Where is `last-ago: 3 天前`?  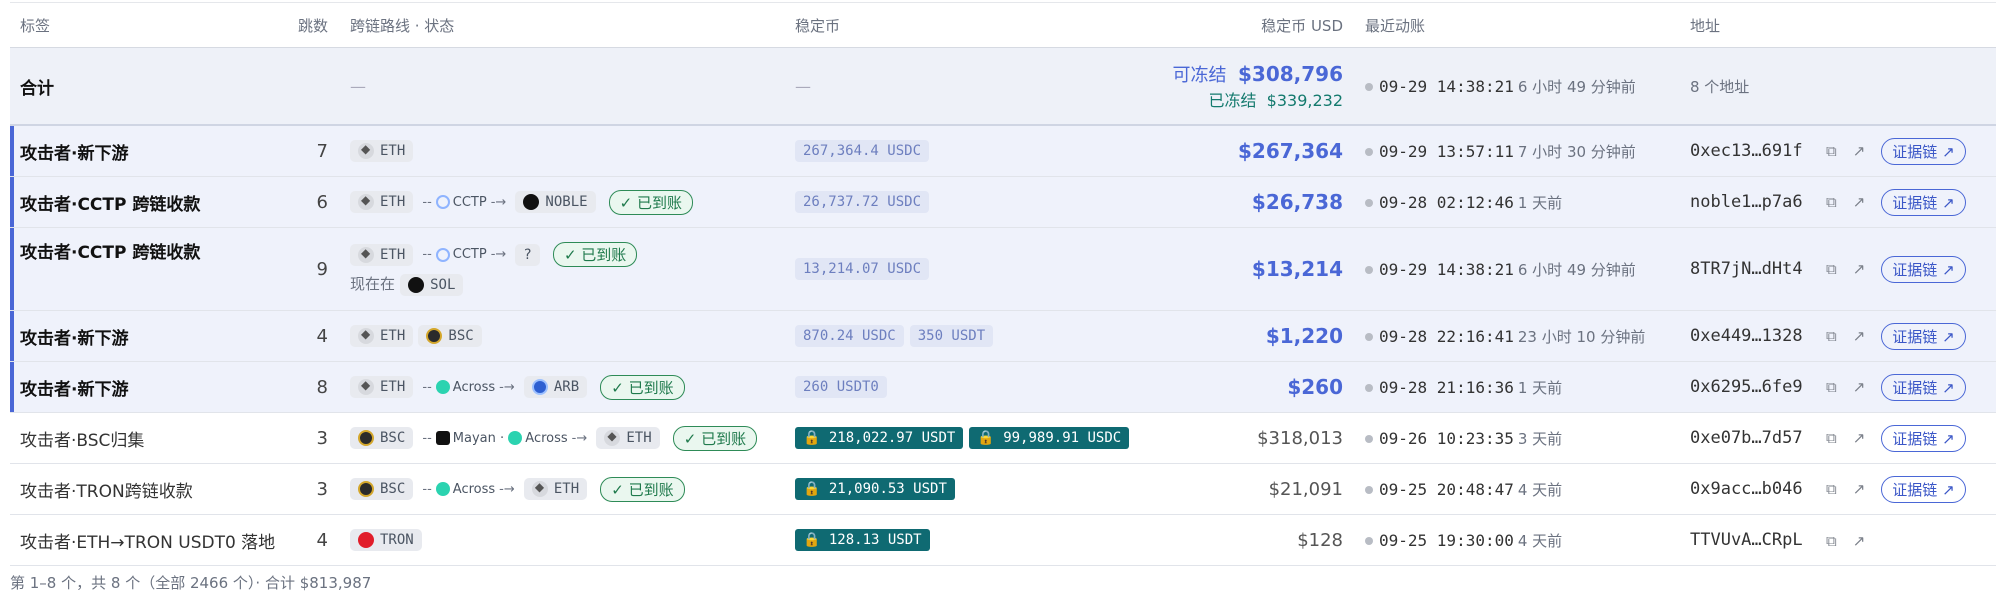 last-ago: 3 天前 is located at coordinates (1540, 438).